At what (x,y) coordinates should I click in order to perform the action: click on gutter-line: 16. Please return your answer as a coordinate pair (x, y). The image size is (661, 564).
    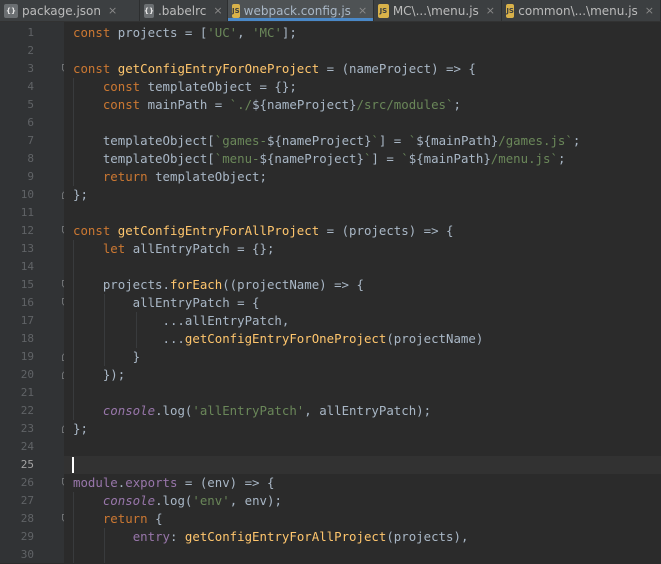
    Looking at the image, I should click on (34, 303).